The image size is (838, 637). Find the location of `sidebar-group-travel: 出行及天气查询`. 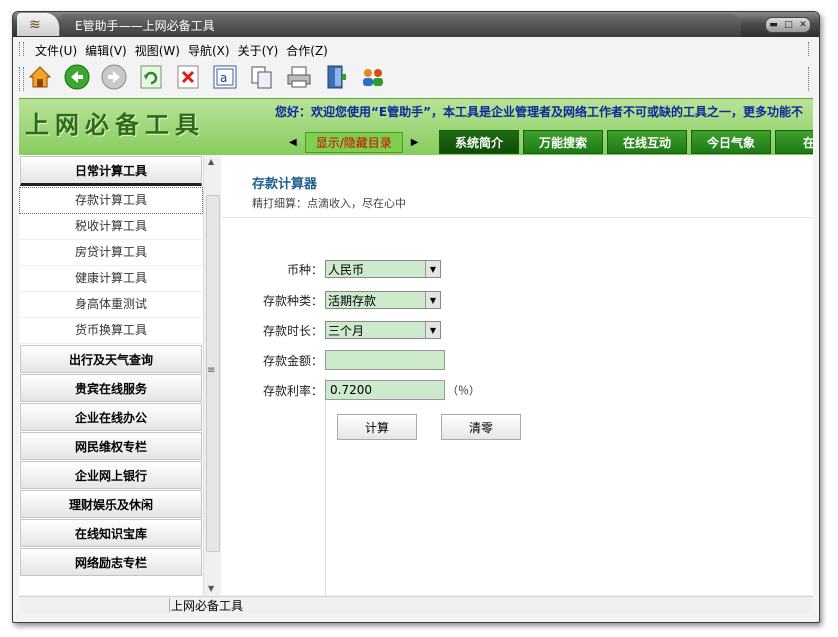

sidebar-group-travel: 出行及天气查询 is located at coordinates (111, 359).